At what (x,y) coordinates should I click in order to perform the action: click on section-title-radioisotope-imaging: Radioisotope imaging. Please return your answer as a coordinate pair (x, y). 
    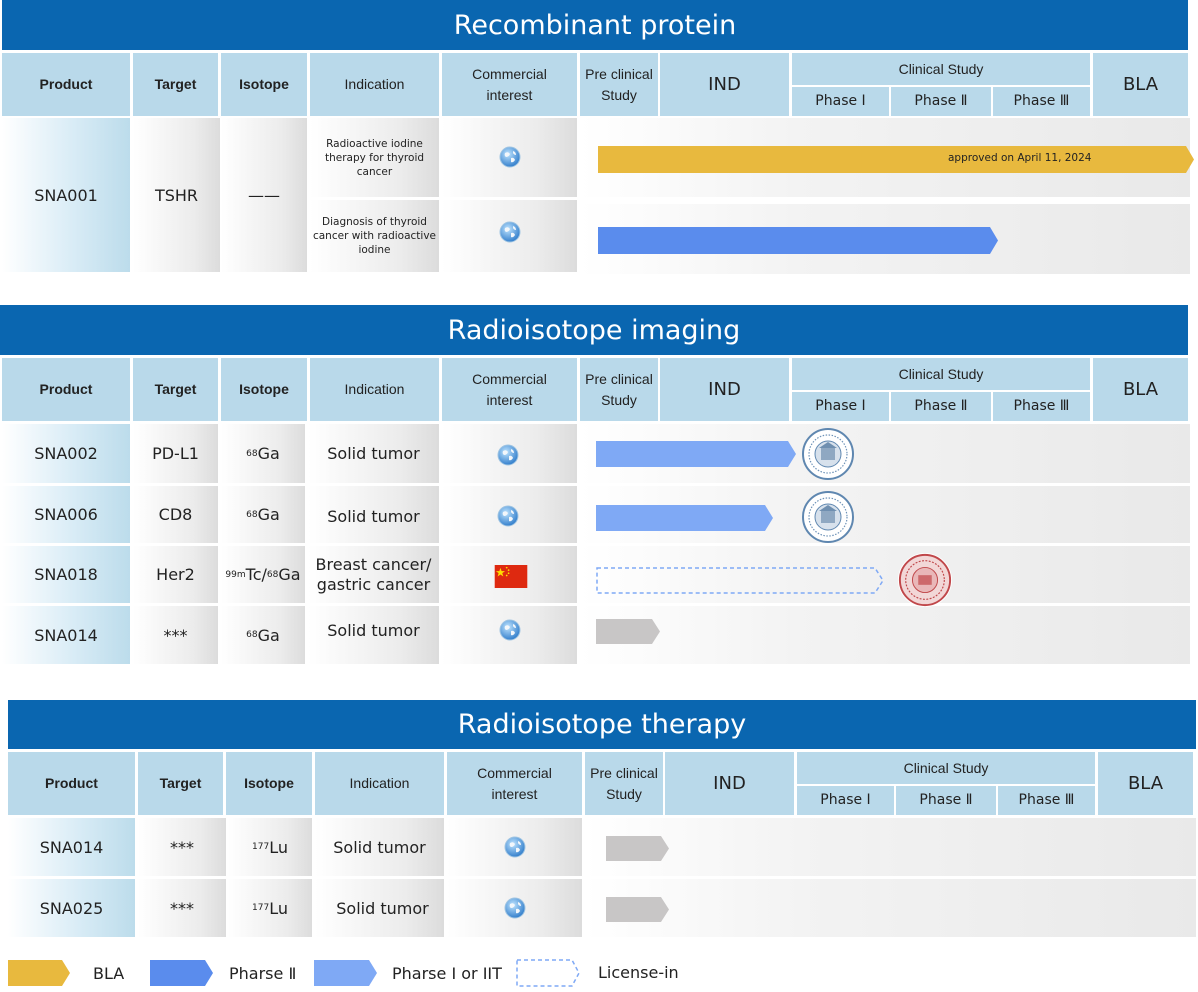
    Looking at the image, I should click on (594, 330).